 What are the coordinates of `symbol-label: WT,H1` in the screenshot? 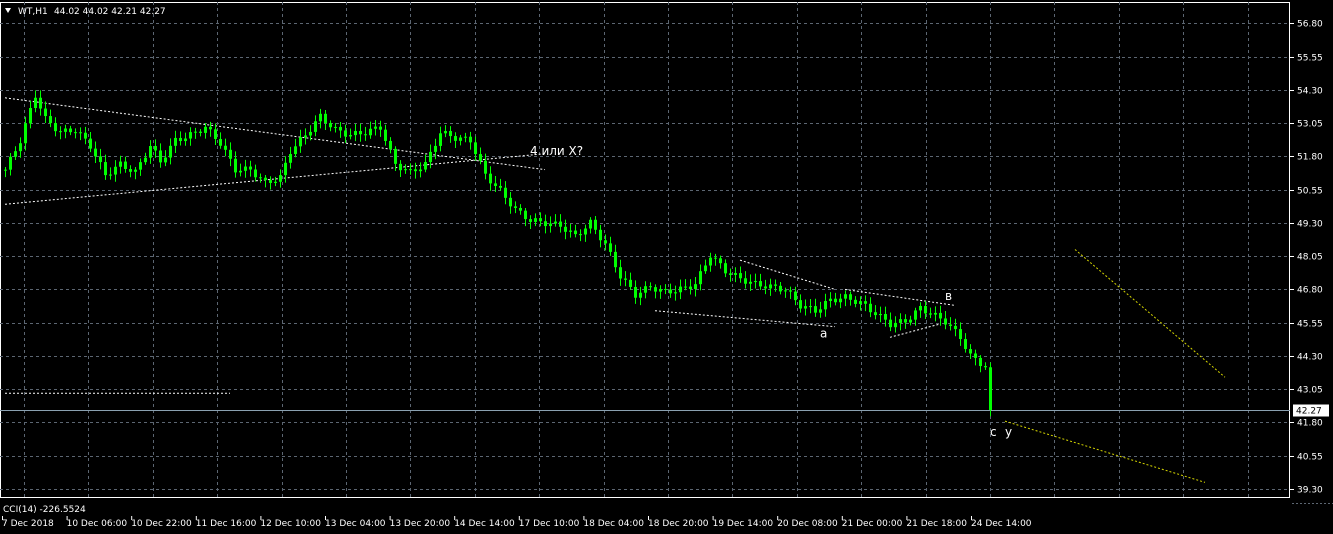 It's located at (33, 12).